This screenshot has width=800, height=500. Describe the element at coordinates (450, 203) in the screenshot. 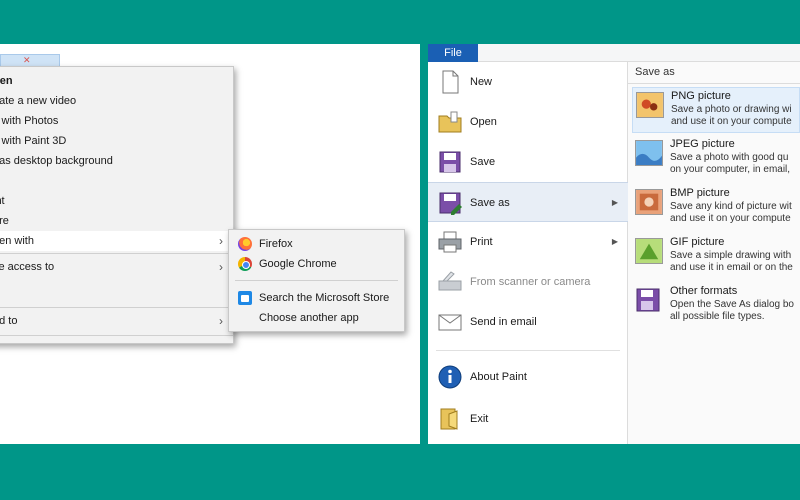

I see `save-as-icon` at that location.